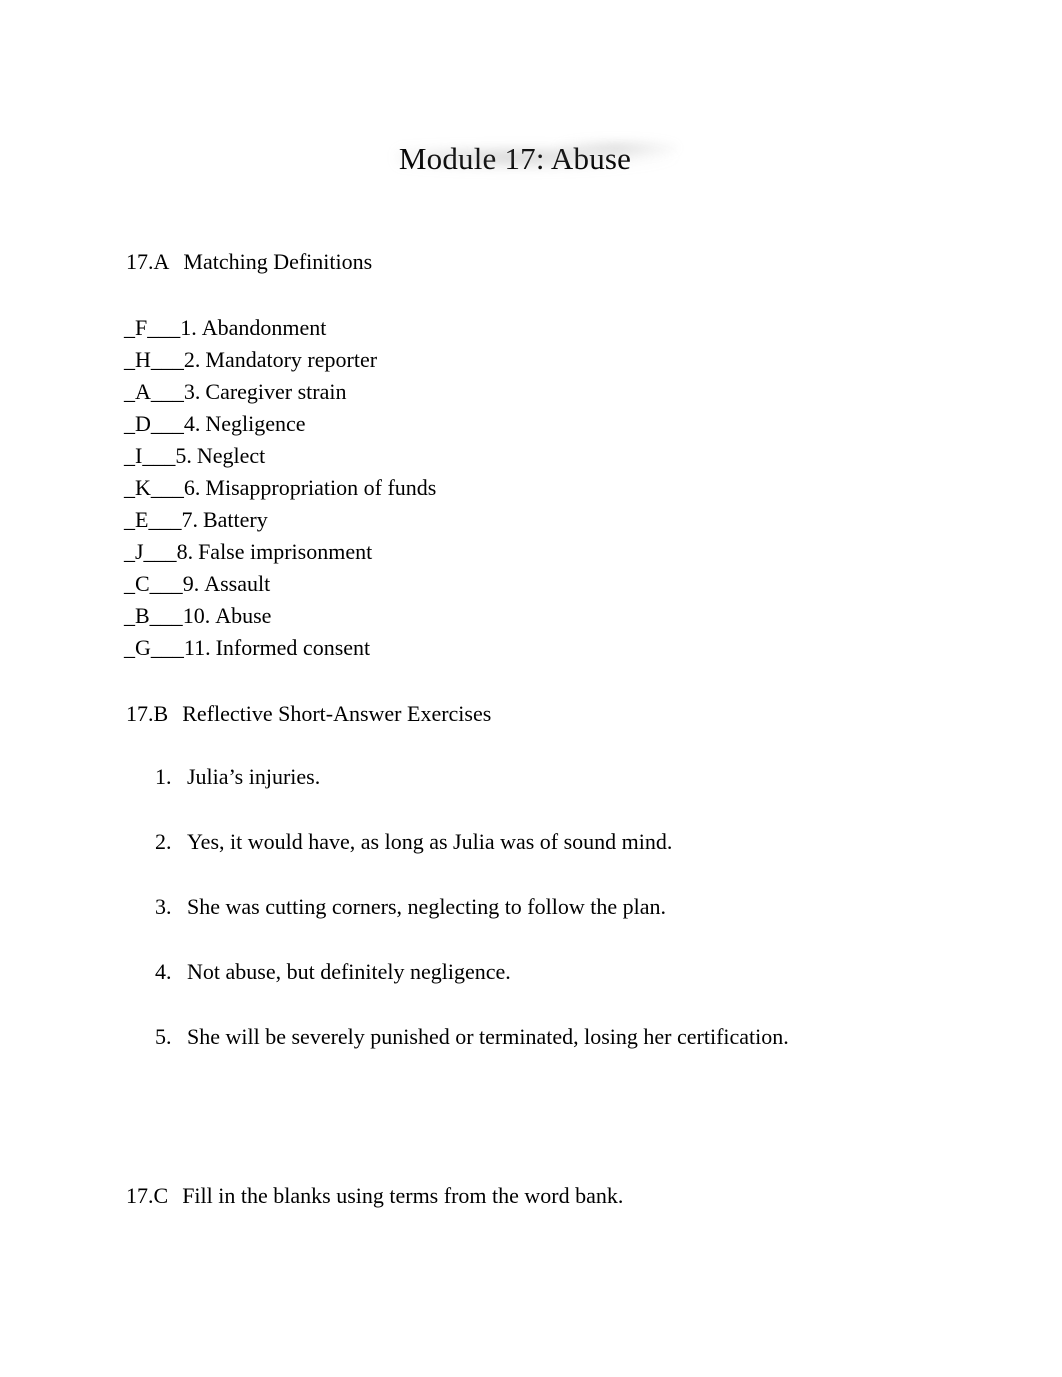  I want to click on matching-item-term: Caregiver strain, so click(276, 391).